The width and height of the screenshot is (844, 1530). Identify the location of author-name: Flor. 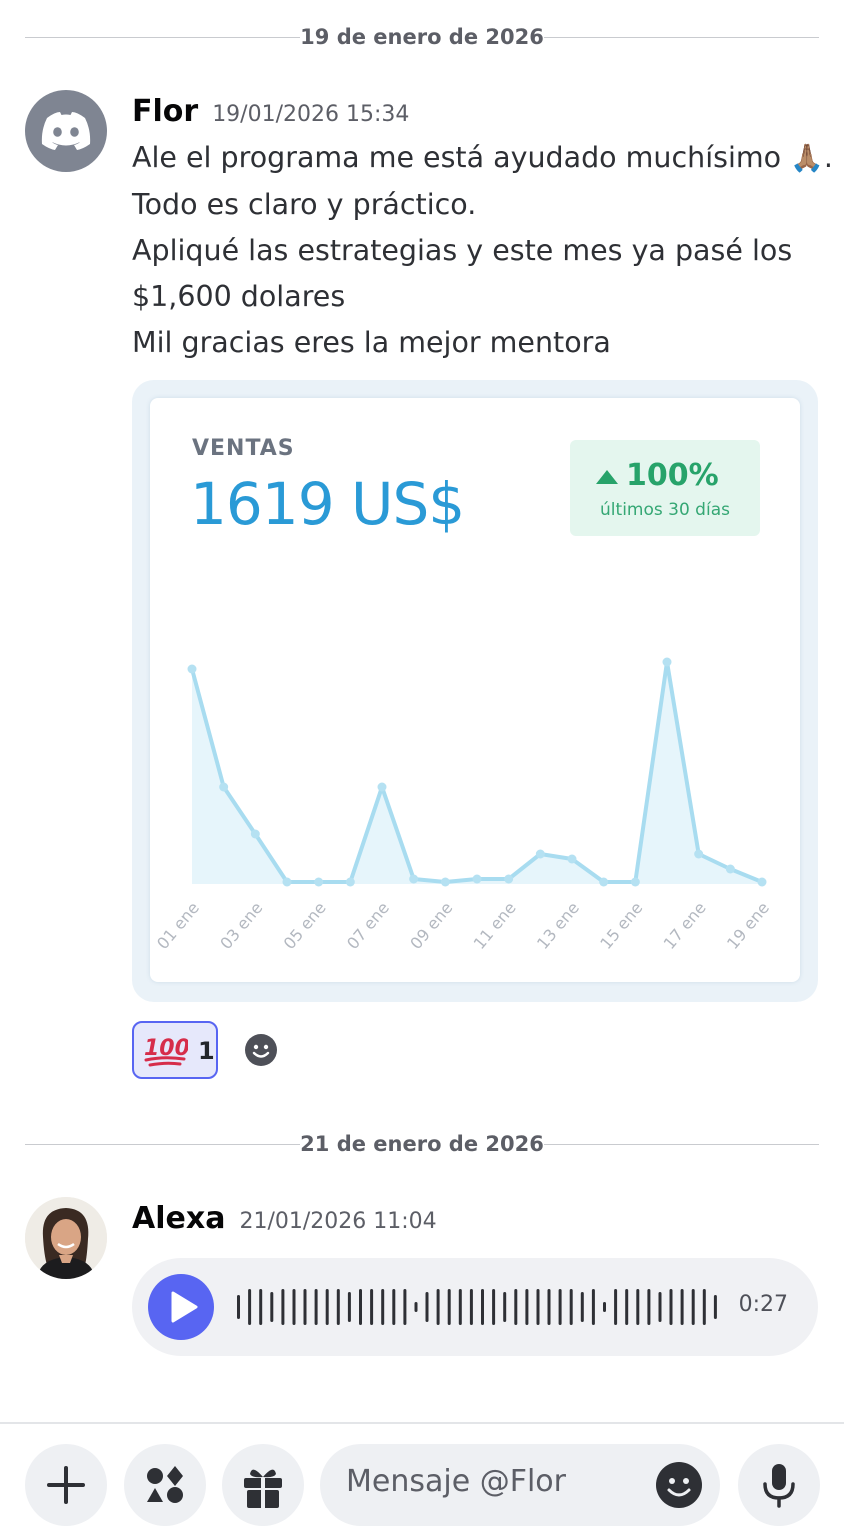
(165, 111).